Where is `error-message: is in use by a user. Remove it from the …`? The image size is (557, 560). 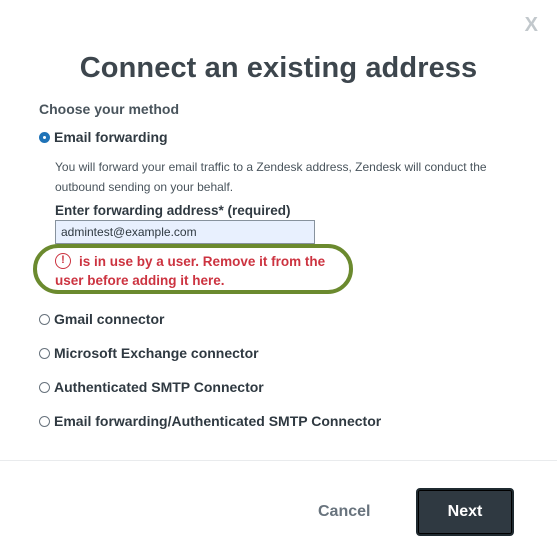 error-message: is in use by a user. Remove it from the … is located at coordinates (190, 271).